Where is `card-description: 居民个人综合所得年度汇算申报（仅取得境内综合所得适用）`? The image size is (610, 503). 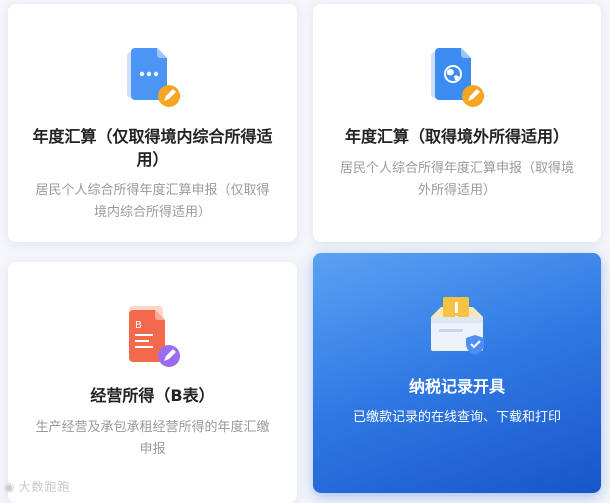
card-description: 居民个人综合所得年度汇算申报（仅取得境内综合所得适用） is located at coordinates (152, 201).